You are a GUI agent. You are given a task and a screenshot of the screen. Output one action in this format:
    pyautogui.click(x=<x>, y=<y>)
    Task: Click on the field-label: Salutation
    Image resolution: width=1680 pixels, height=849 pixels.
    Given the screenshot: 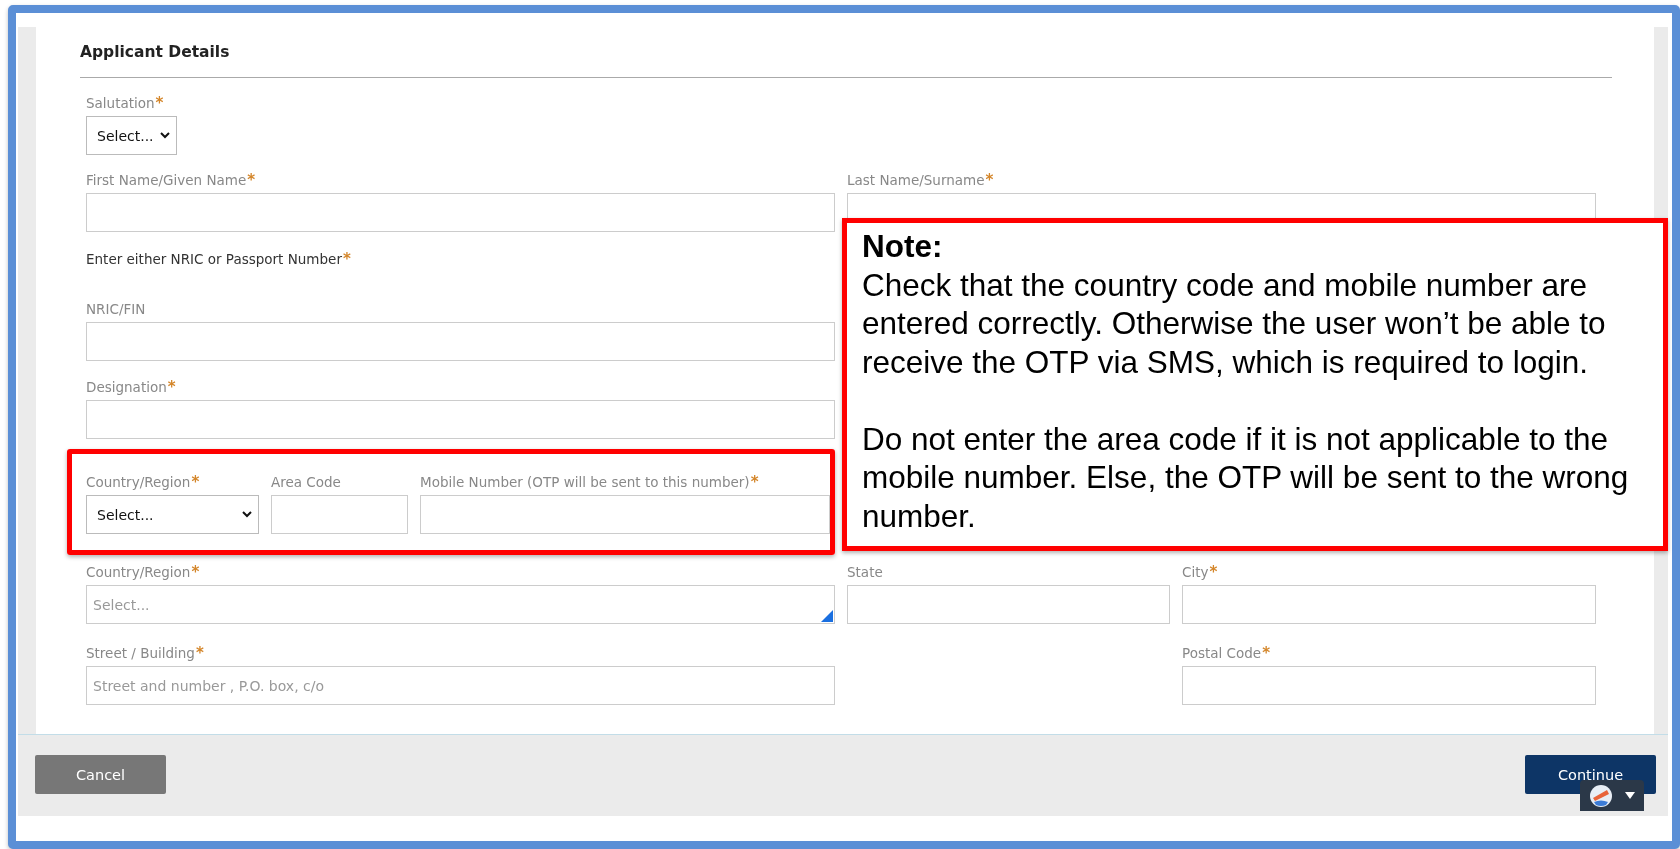 What is the action you would take?
    pyautogui.click(x=120, y=103)
    